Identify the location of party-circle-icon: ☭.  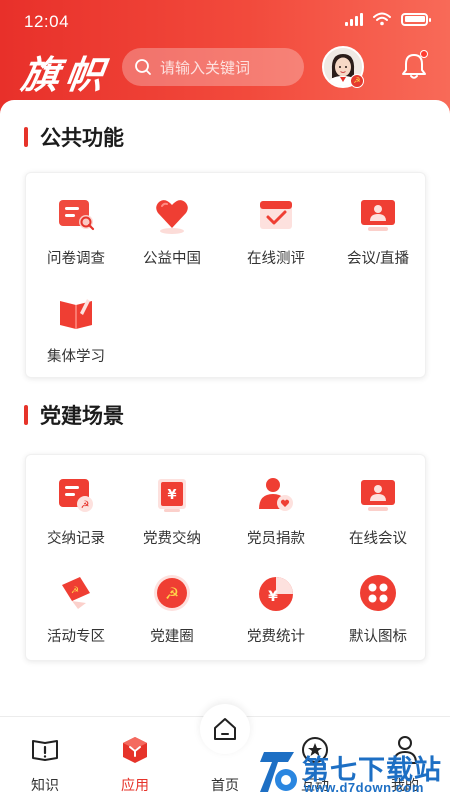
(172, 593).